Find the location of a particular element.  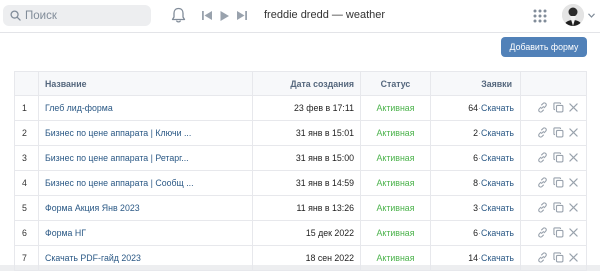

play-icon is located at coordinates (224, 16).